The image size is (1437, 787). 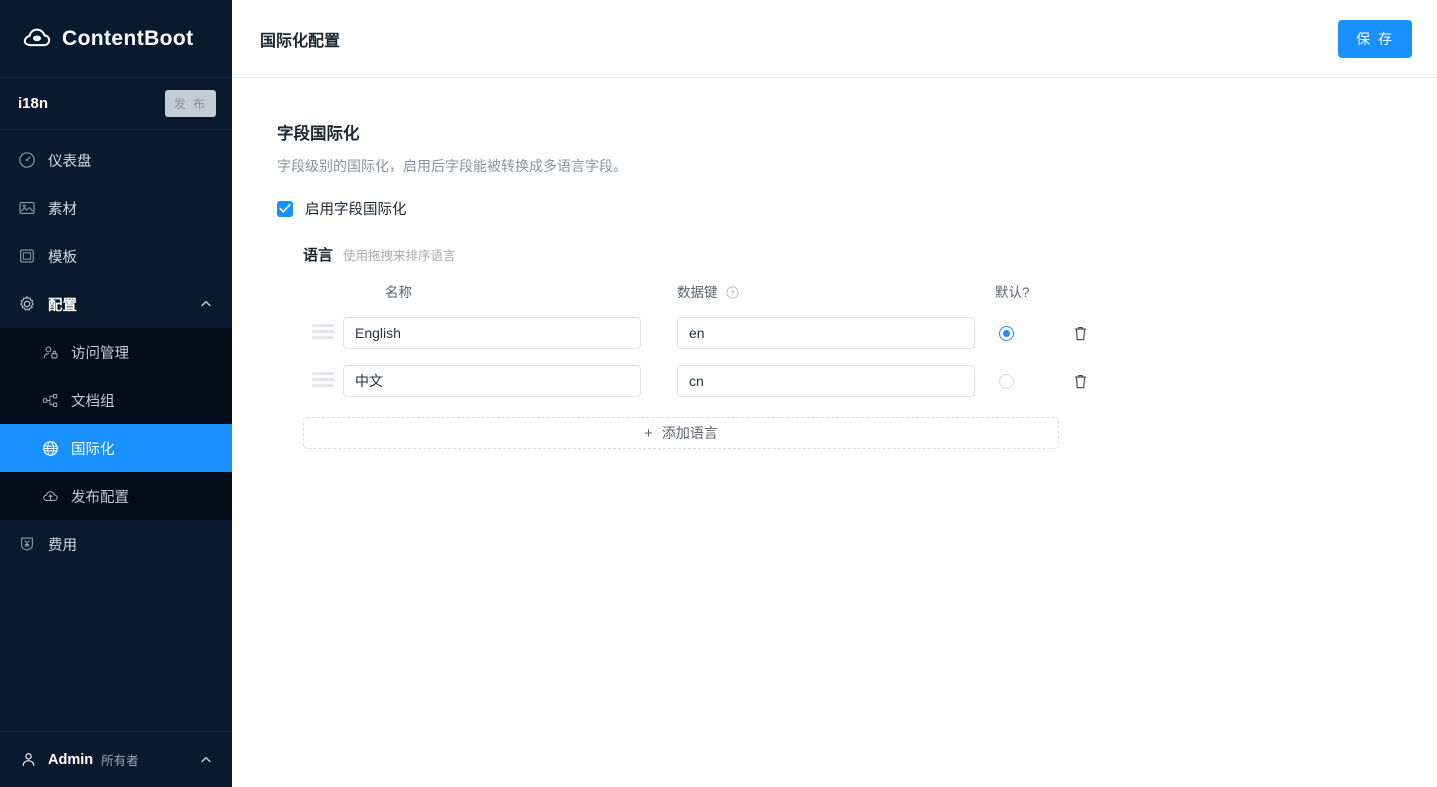 I want to click on image-icon, so click(x=27, y=208).